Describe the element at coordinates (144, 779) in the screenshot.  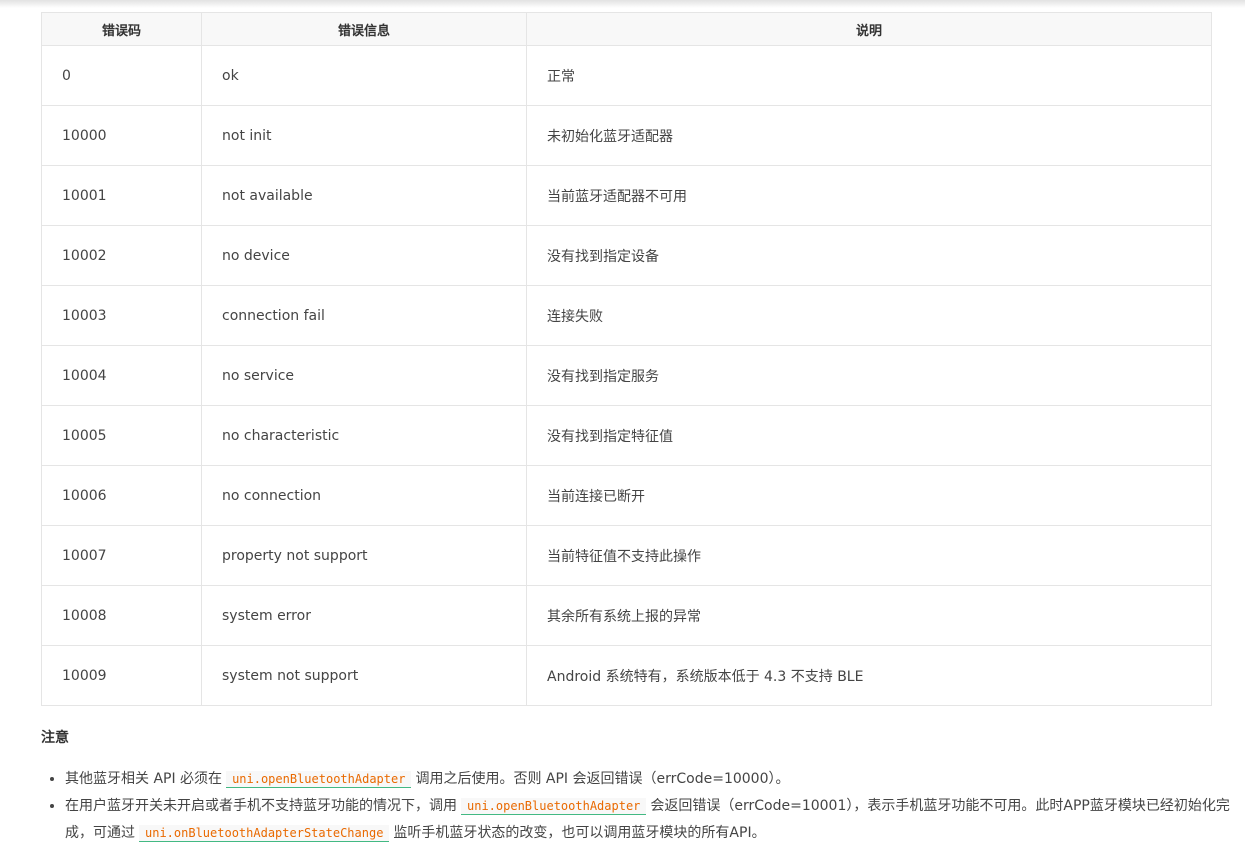
I see `note-text: 其他蓝牙相关 API 必须在` at that location.